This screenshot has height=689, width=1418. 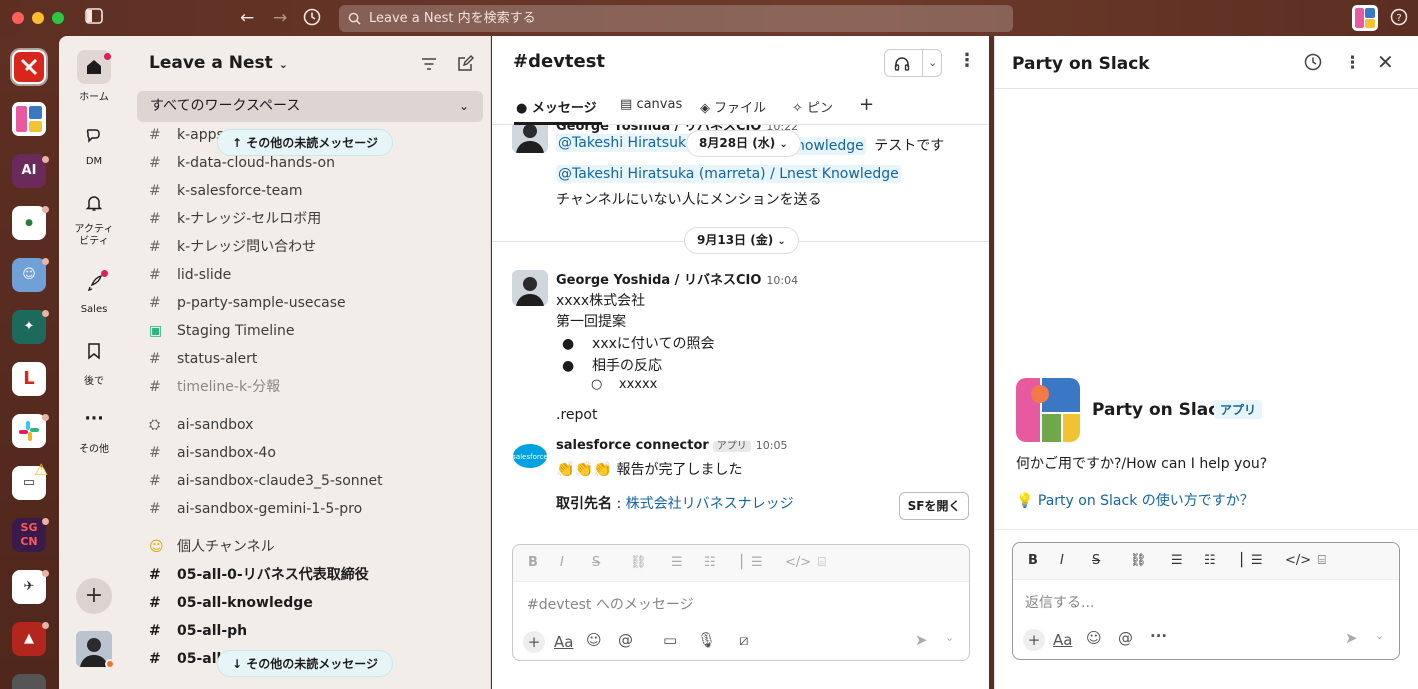 I want to click on date-jump-button: 8月28日 (水) ⌄, so click(x=743, y=143).